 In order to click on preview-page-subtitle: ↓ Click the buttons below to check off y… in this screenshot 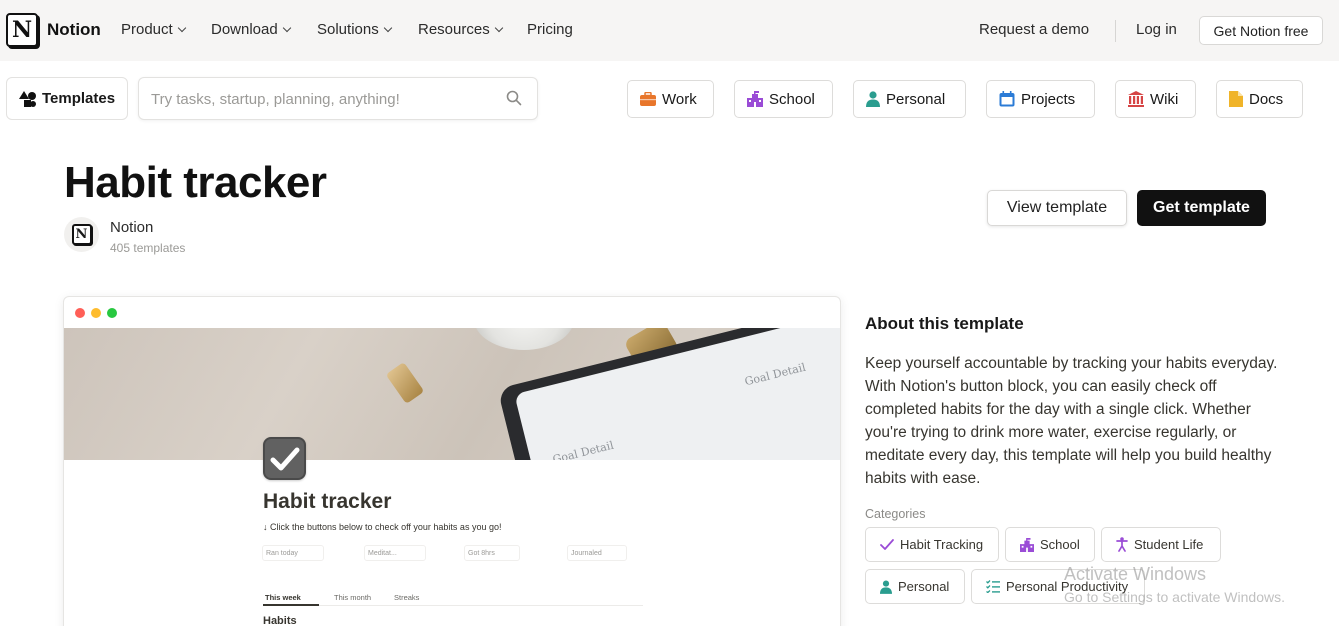, I will do `click(382, 527)`.